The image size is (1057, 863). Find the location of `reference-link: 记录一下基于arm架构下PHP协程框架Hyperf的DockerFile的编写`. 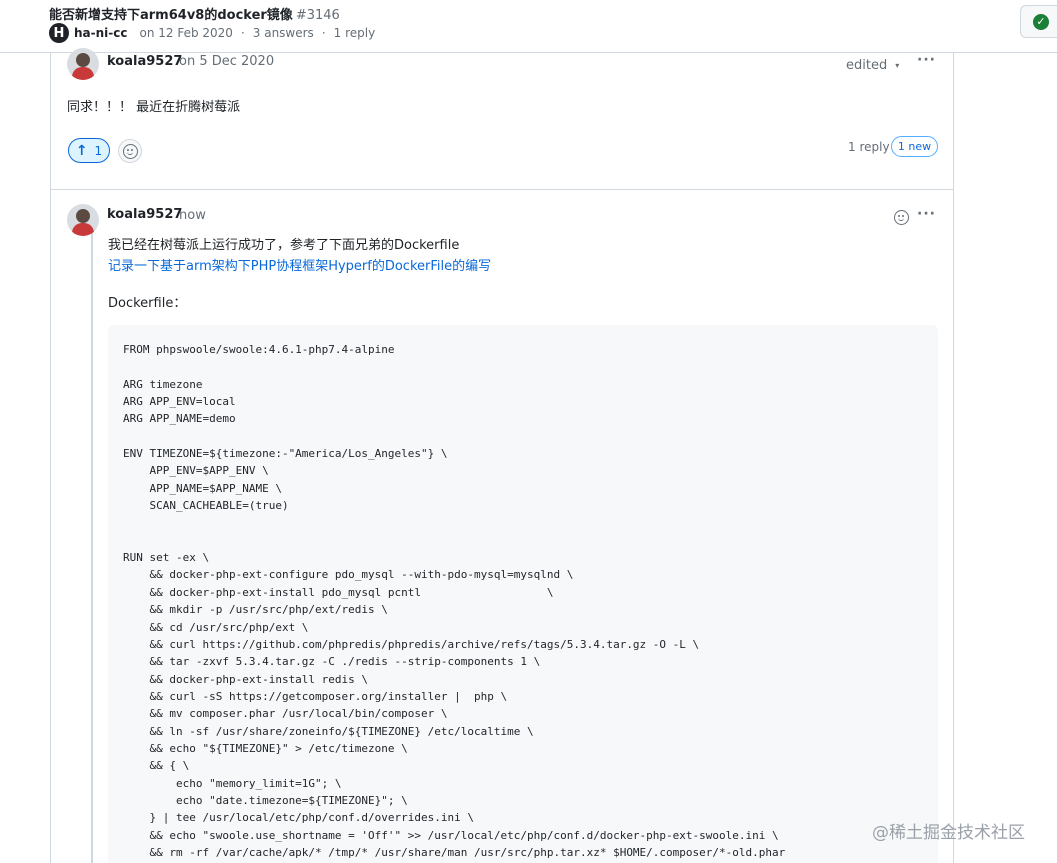

reference-link: 记录一下基于arm架构下PHP协程框架Hyperf的DockerFile的编写 is located at coordinates (299, 264).